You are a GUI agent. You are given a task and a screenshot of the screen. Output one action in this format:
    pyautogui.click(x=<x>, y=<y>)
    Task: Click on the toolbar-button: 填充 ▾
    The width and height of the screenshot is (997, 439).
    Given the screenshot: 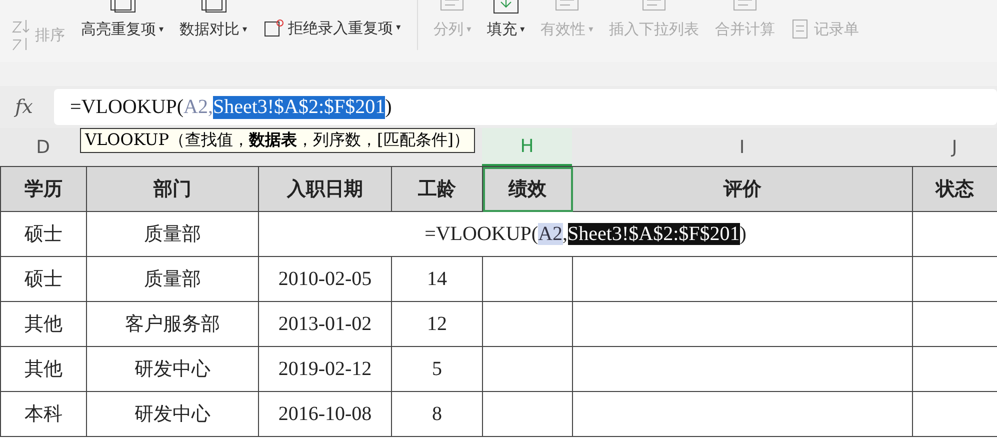 What is the action you would take?
    pyautogui.click(x=506, y=19)
    